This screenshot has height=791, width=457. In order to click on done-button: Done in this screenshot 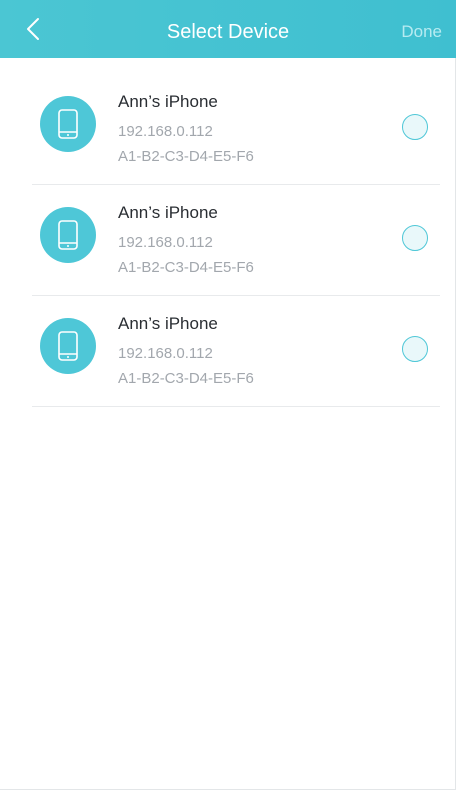, I will do `click(421, 29)`.